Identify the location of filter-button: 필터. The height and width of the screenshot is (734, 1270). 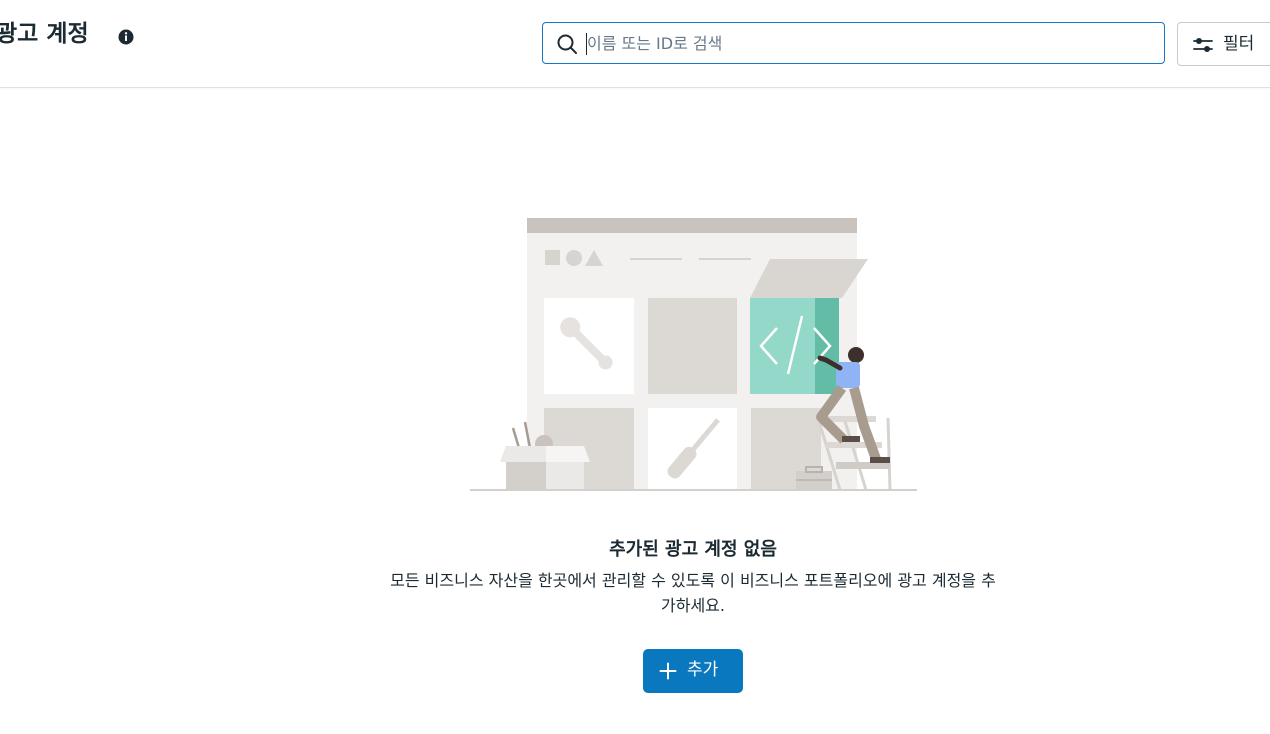
(1223, 44).